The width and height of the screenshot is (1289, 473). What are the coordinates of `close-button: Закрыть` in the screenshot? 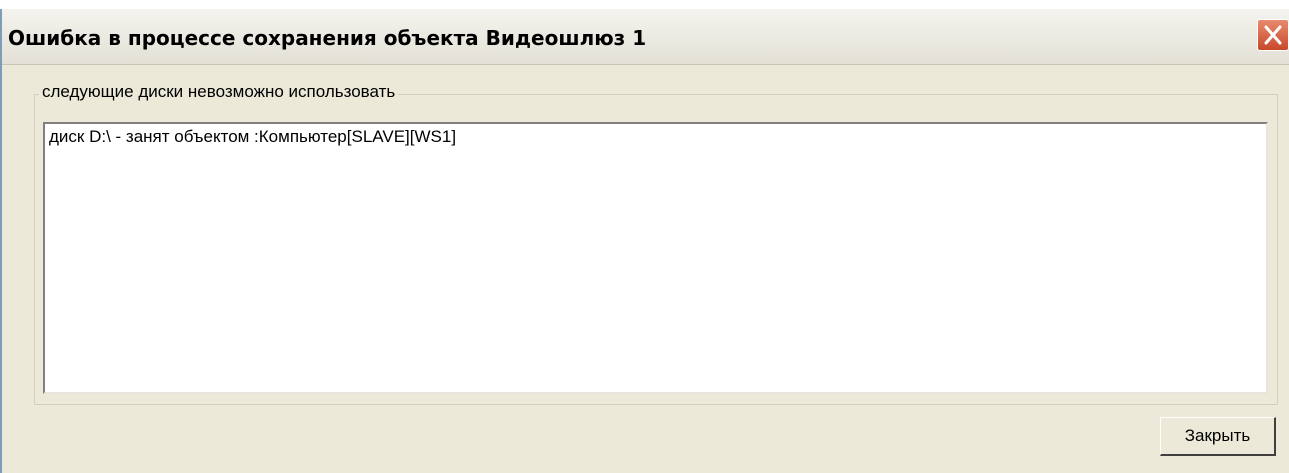 It's located at (1218, 436).